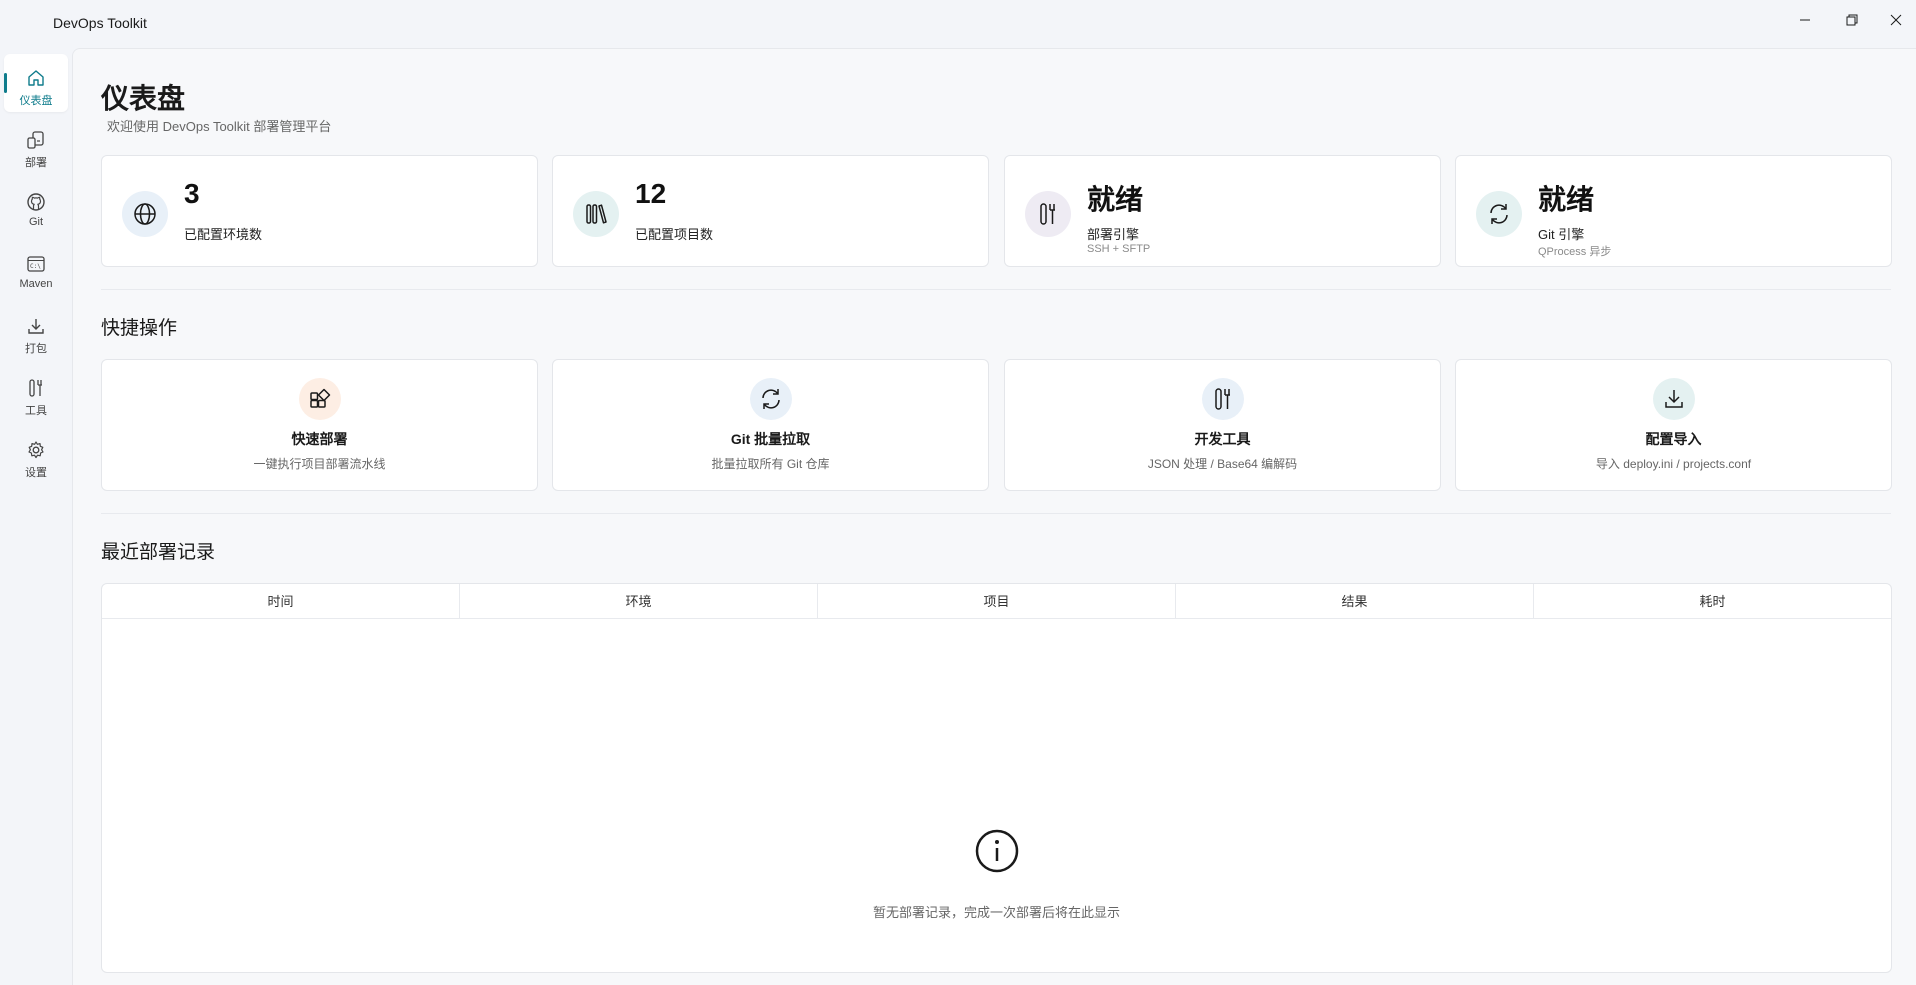 Image resolution: width=1916 pixels, height=985 pixels. I want to click on maximize-button, so click(1852, 20).